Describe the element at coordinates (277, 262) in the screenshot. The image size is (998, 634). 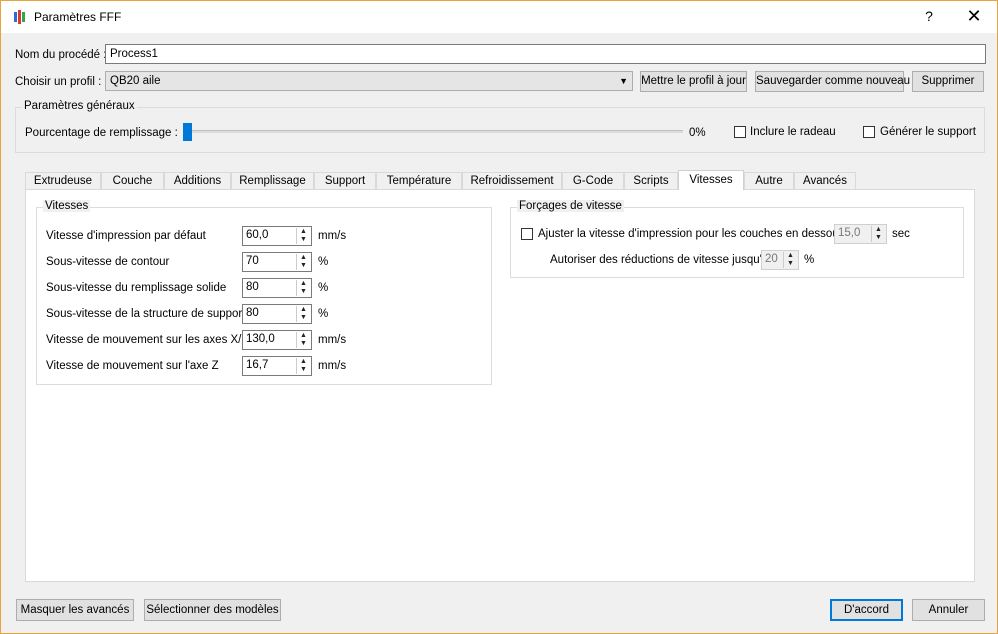
I see `perimeter-speed-spinbox: 70 ▲ ▼` at that location.